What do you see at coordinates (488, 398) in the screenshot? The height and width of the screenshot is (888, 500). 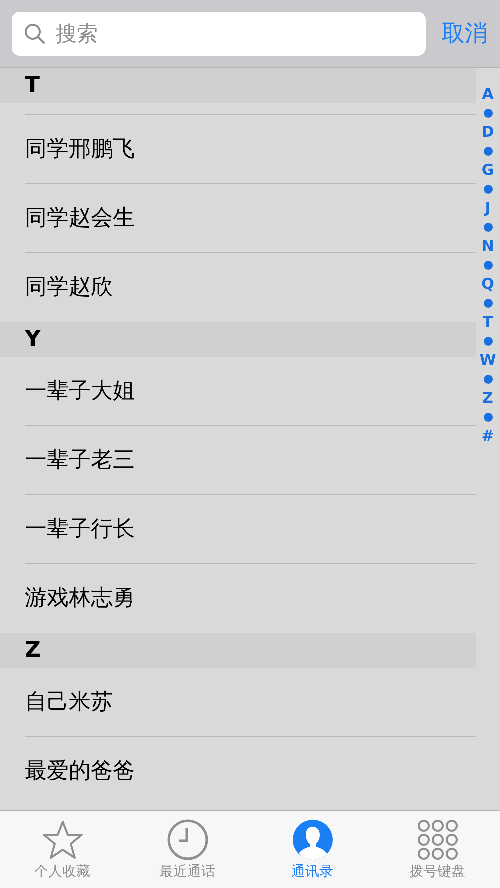 I see `index-letter: Z` at bounding box center [488, 398].